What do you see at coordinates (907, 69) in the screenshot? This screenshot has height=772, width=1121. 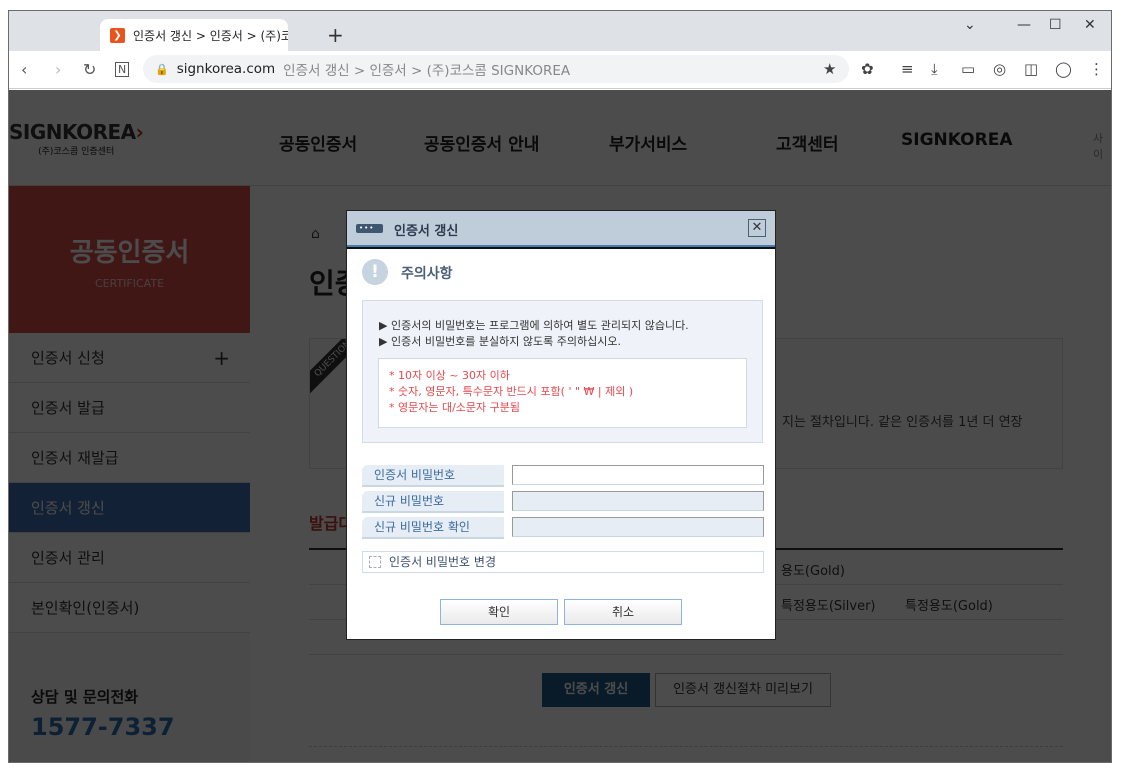 I see `playlist-icon: ≡` at bounding box center [907, 69].